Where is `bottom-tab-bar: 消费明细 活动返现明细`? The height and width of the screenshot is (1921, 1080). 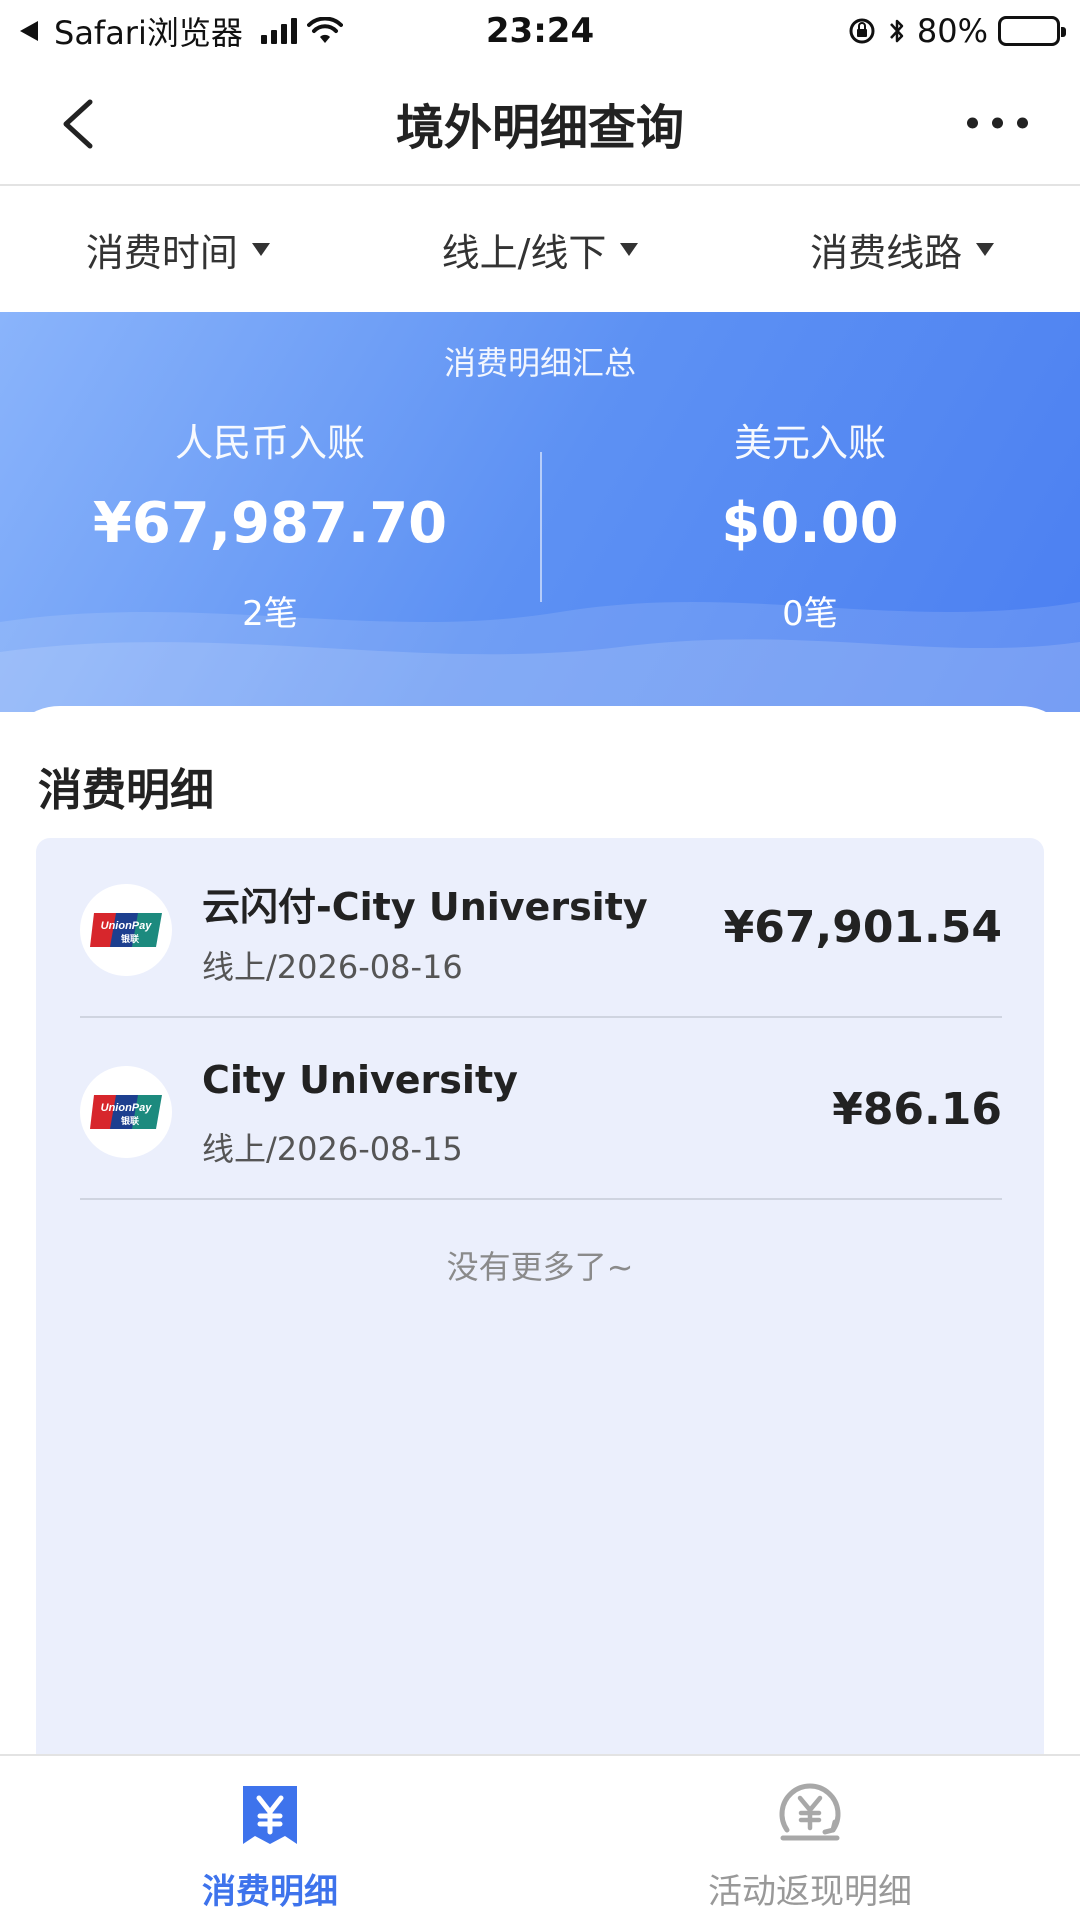
bottom-tab-bar: 消费明细 活动返现明细 is located at coordinates (540, 1837).